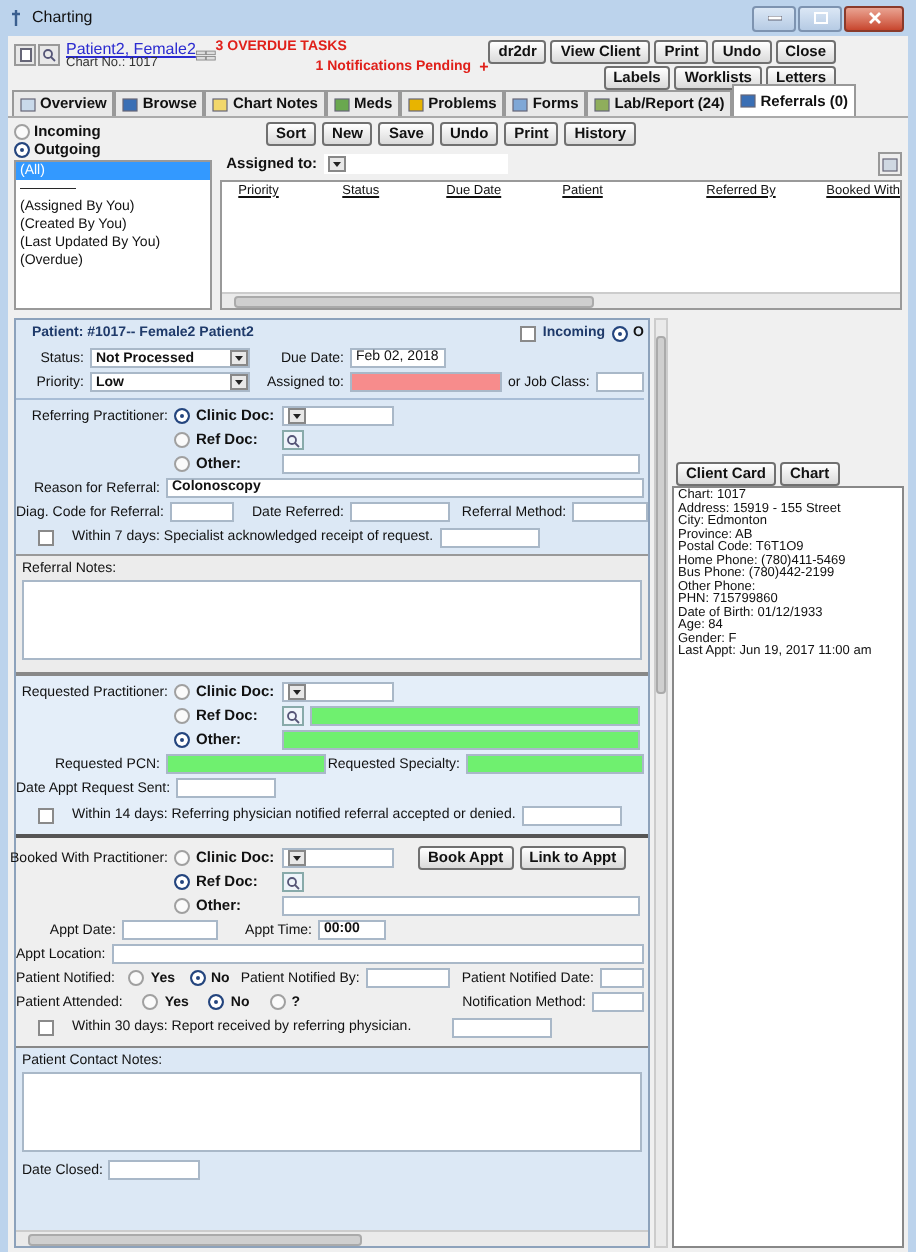  I want to click on maximize-button, so click(820, 18).